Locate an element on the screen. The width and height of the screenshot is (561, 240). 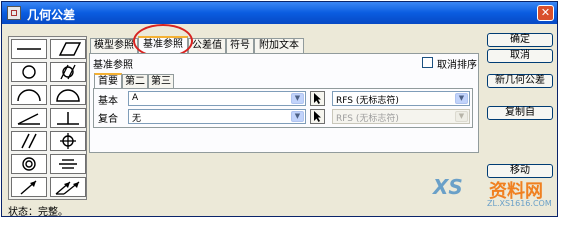
pick-datum-button is located at coordinates (317, 98).